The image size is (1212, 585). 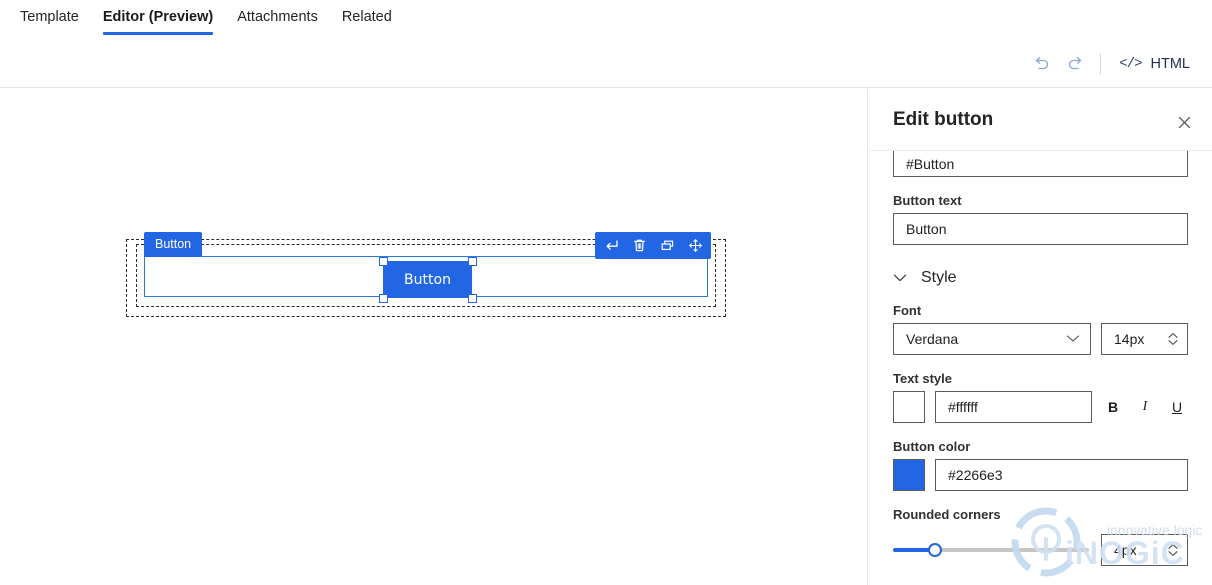 I want to click on return-icon, so click(x=611, y=245).